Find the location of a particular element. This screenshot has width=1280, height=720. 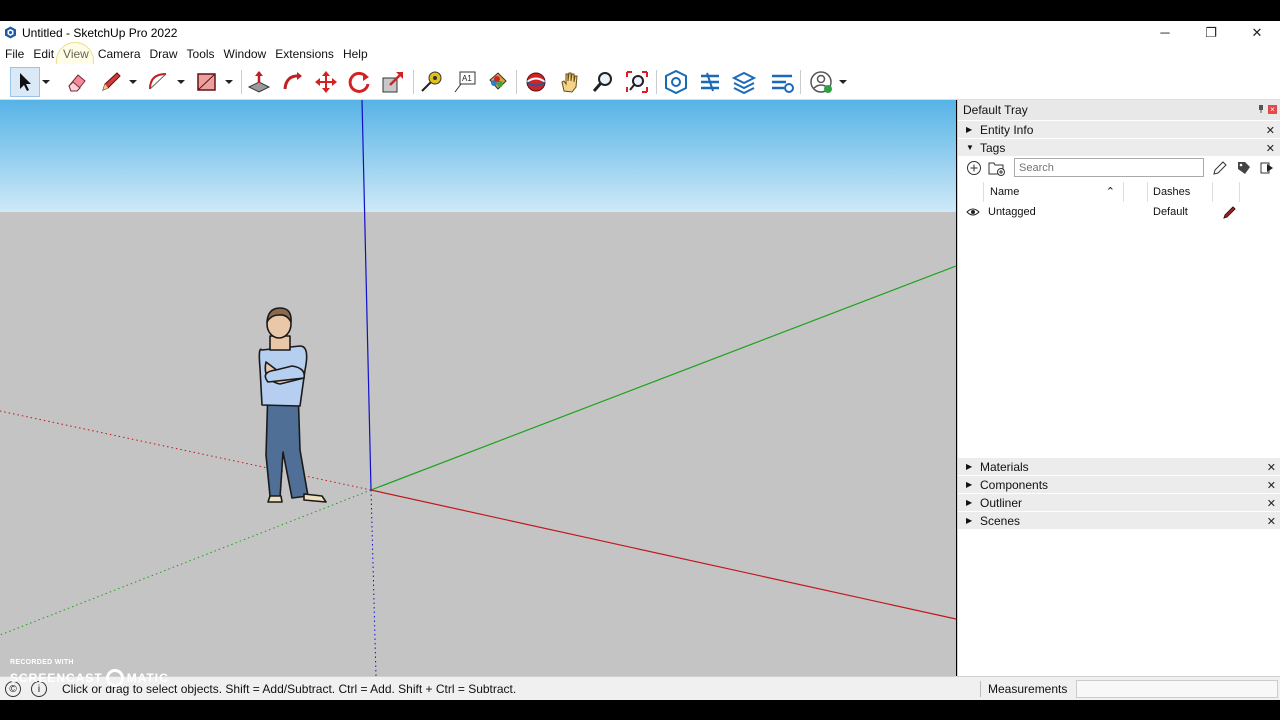

add-tag-button is located at coordinates (974, 168).